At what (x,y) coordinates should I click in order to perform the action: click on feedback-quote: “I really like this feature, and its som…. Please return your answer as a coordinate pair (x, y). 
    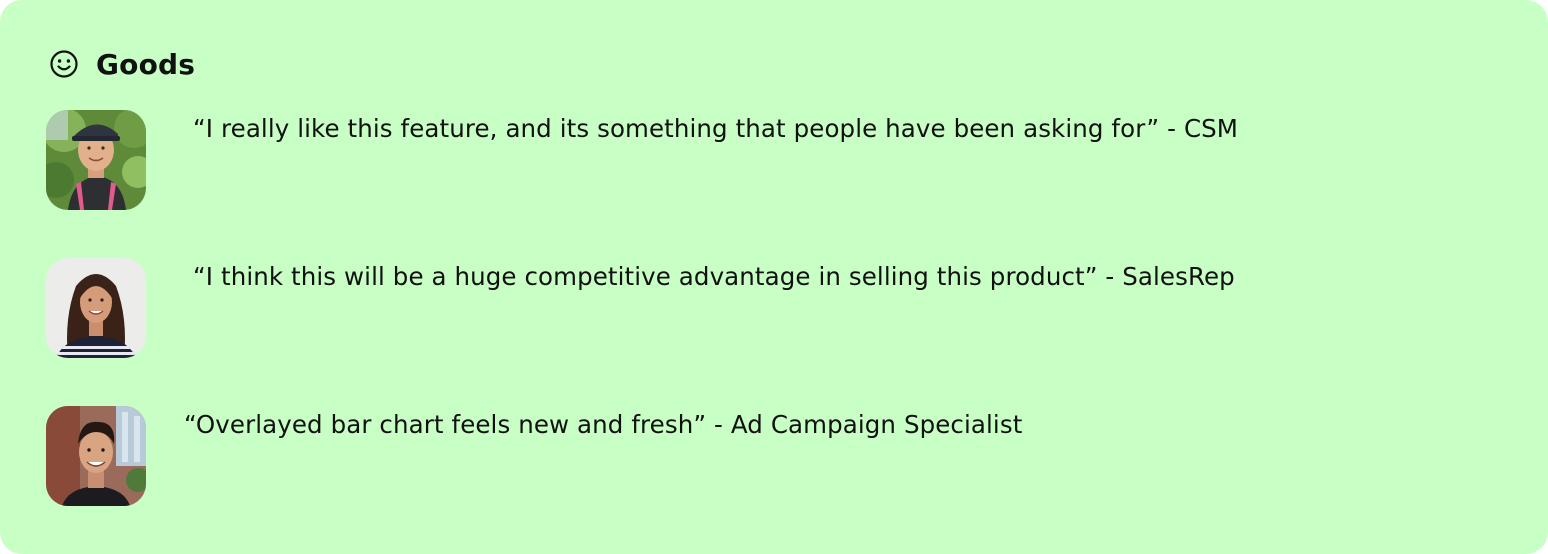
    Looking at the image, I should click on (716, 128).